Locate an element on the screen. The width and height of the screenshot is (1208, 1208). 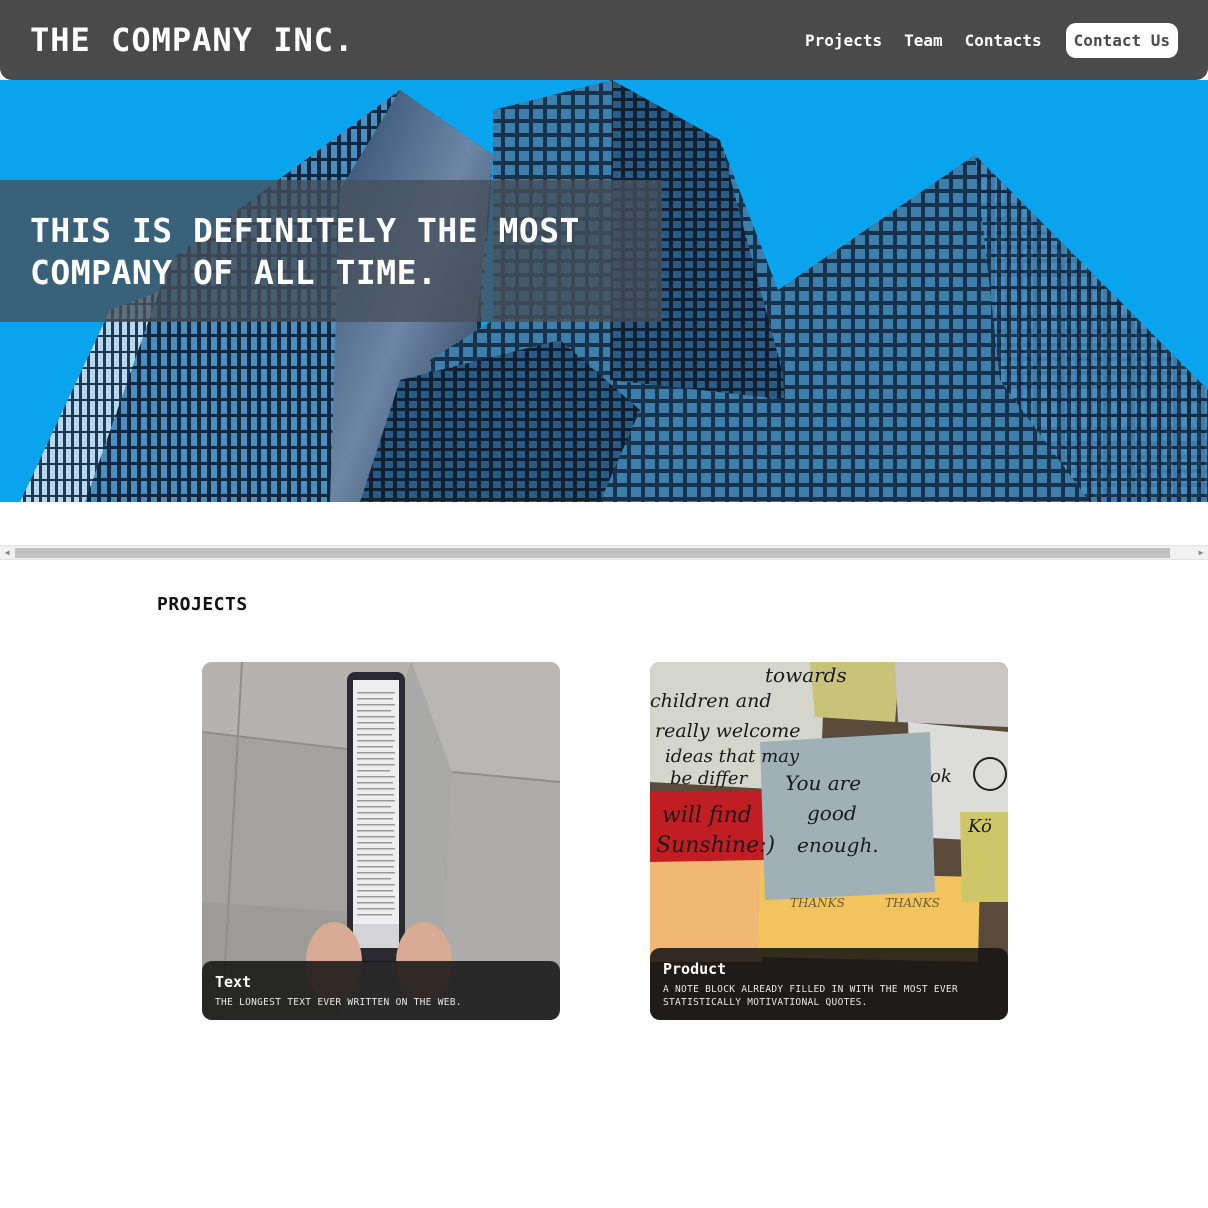
site-logo: THE COMPANY INC. is located at coordinates (192, 40).